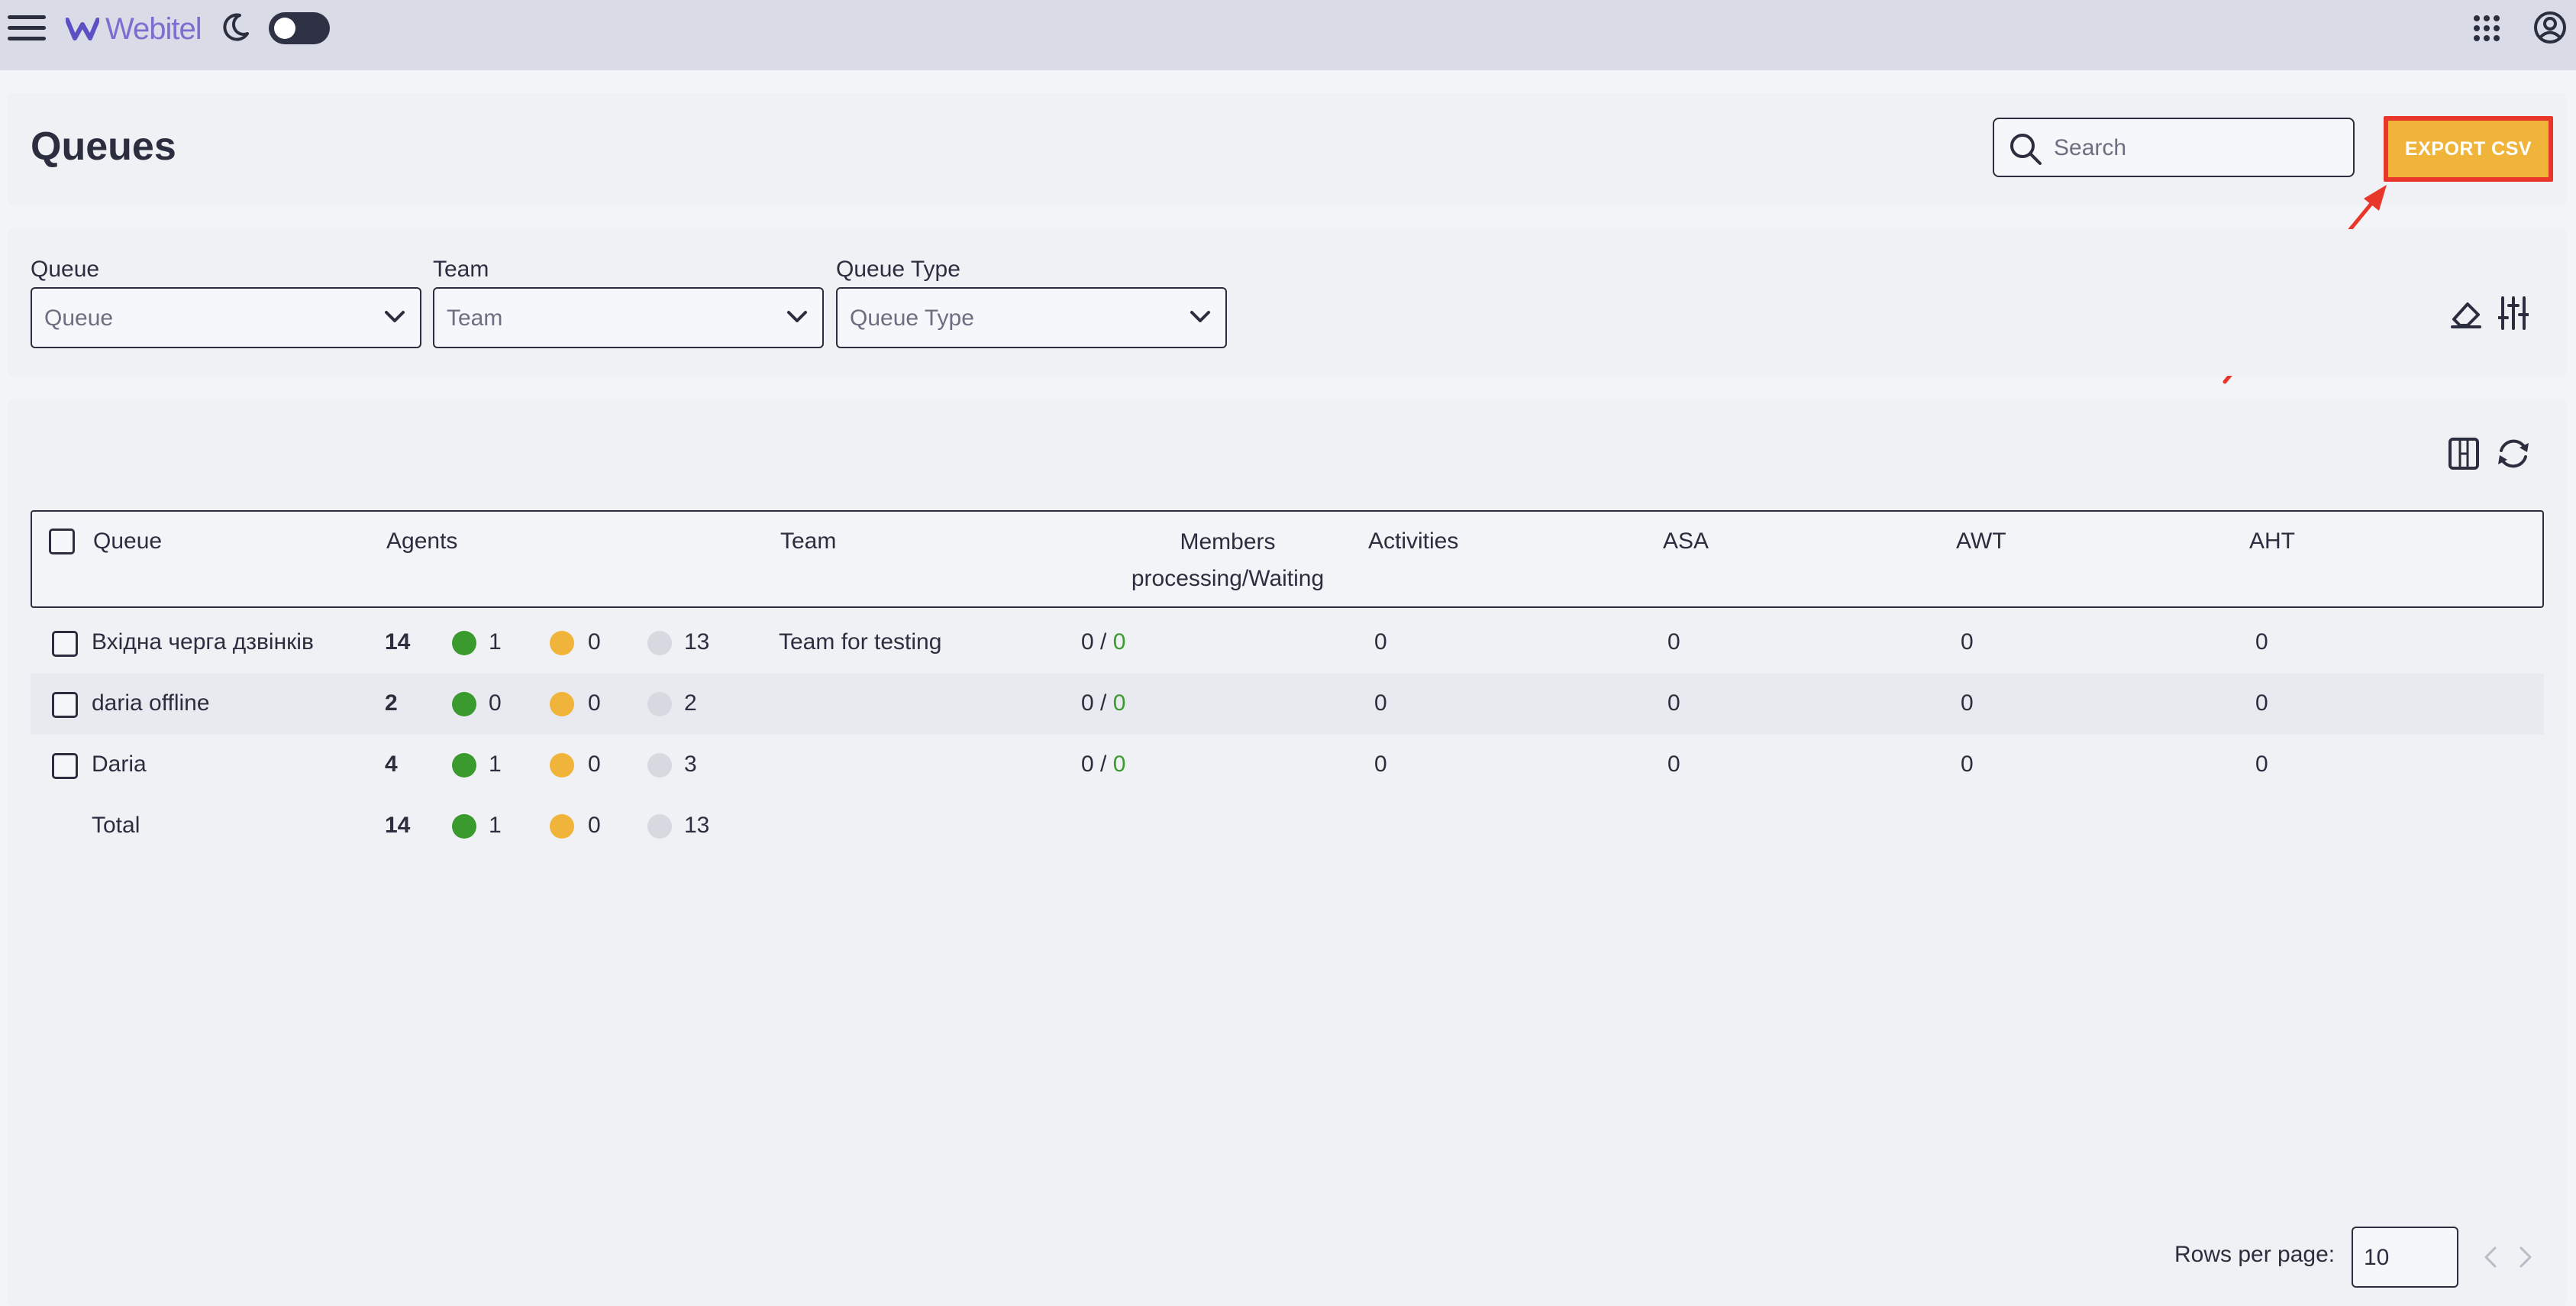 This screenshot has height=1306, width=2576. What do you see at coordinates (2513, 453) in the screenshot?
I see `refresh-icon` at bounding box center [2513, 453].